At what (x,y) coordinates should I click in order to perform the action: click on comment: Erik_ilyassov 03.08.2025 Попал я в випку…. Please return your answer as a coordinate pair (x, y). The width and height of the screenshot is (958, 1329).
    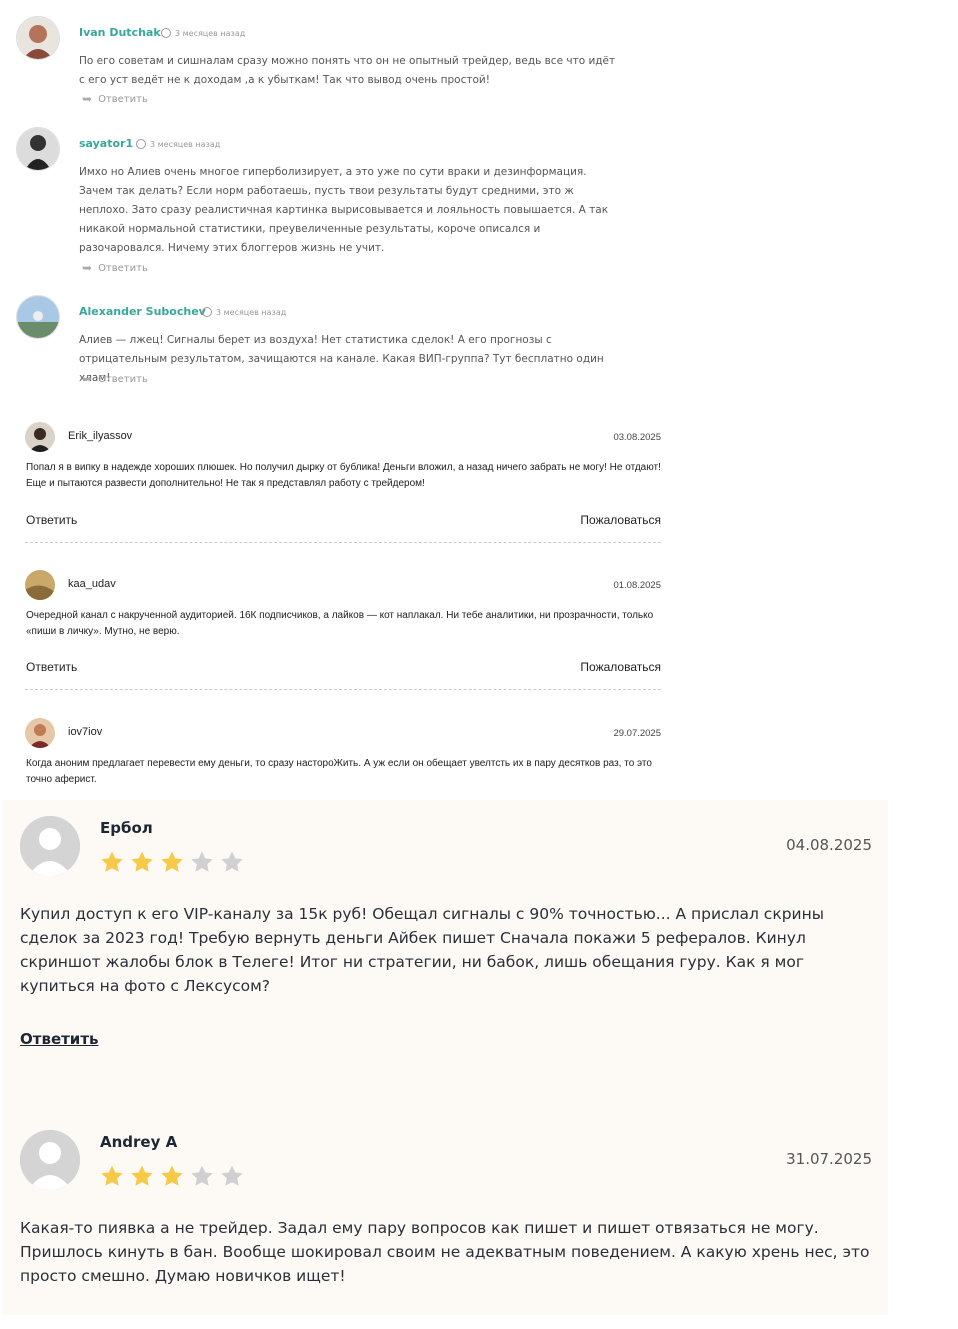
    Looking at the image, I should click on (343, 483).